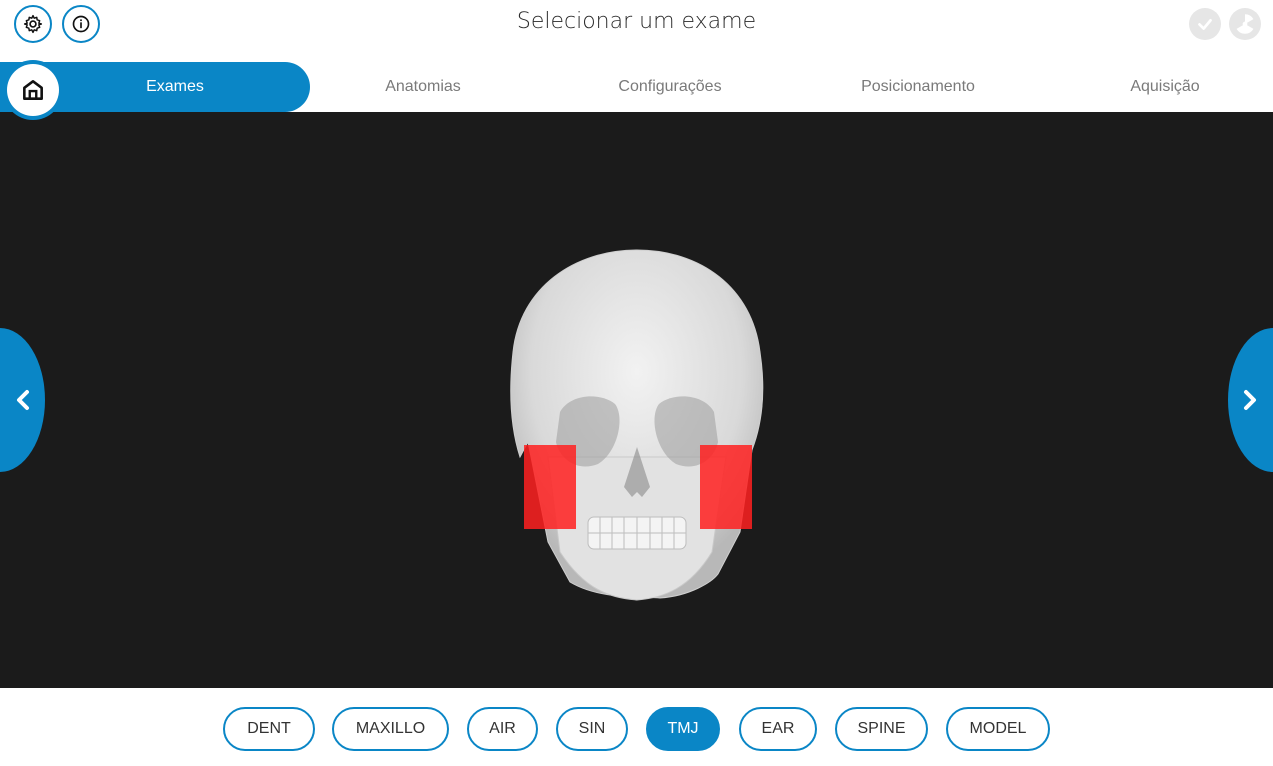 The height and width of the screenshot is (766, 1273). What do you see at coordinates (592, 729) in the screenshot?
I see `exam-sin-button: SIN` at bounding box center [592, 729].